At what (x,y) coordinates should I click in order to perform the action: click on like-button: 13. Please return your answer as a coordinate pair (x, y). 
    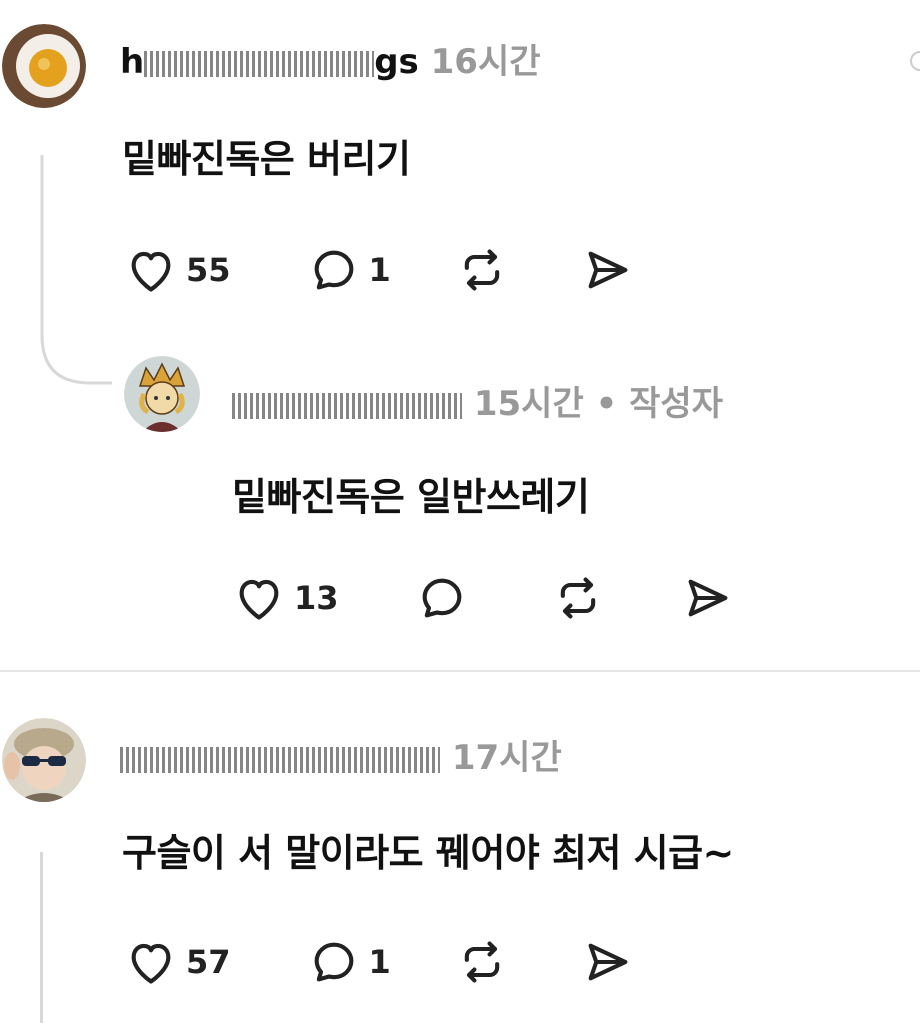
    Looking at the image, I should click on (285, 598).